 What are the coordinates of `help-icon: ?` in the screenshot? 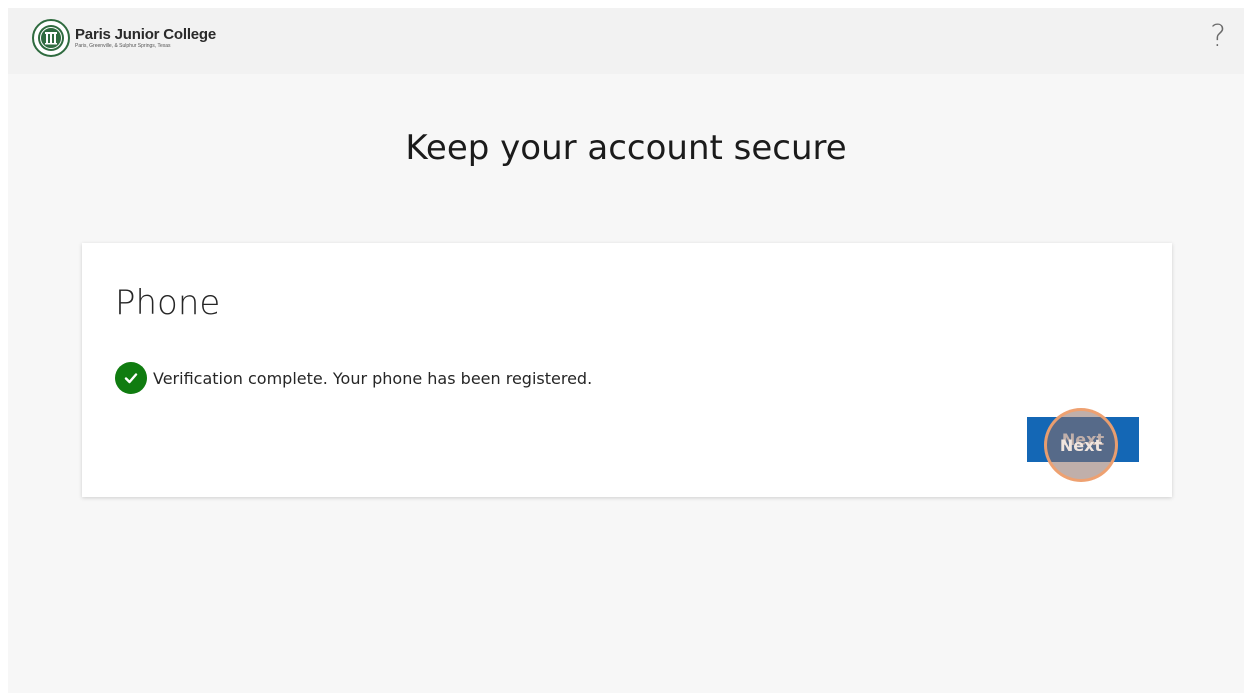 It's located at (1218, 37).